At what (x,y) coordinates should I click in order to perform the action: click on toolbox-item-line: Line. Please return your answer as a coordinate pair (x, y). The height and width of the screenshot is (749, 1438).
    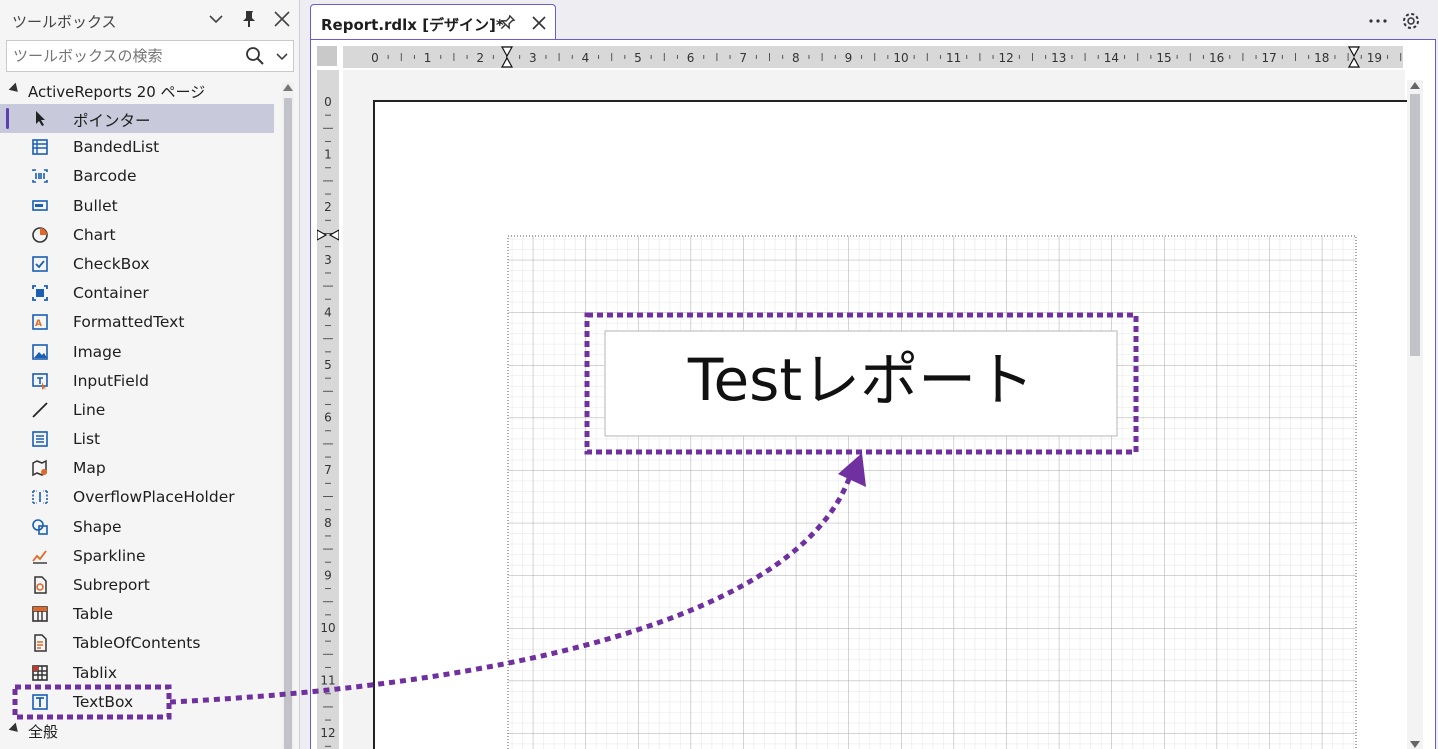
    Looking at the image, I should click on (137, 410).